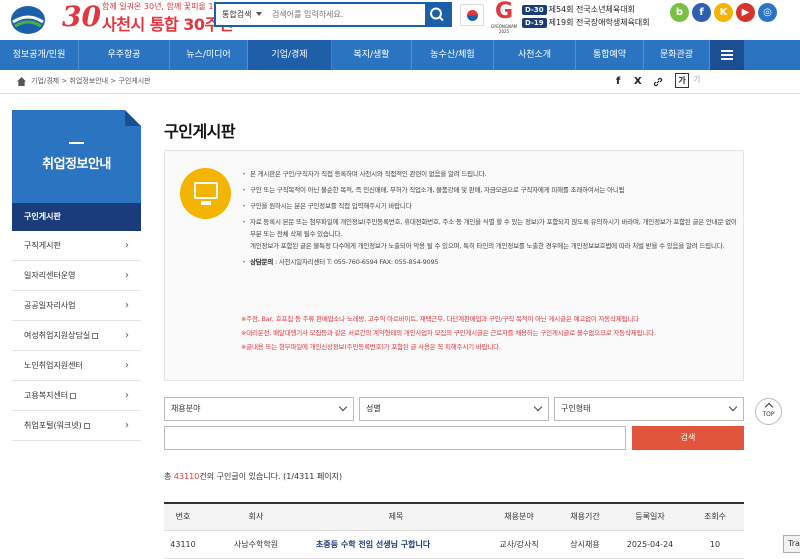 This screenshot has width=800, height=559. I want to click on sidebar-item: 일자리센터운영 ›, so click(76, 276).